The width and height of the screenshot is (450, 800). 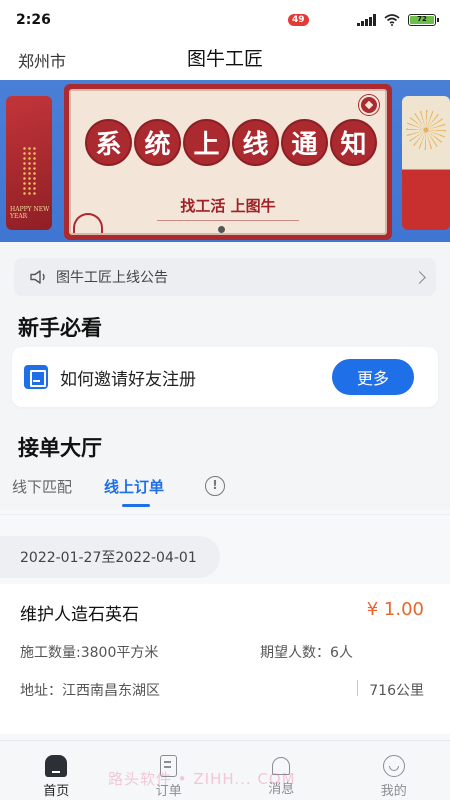 What do you see at coordinates (36, 377) in the screenshot?
I see `book-icon` at bounding box center [36, 377].